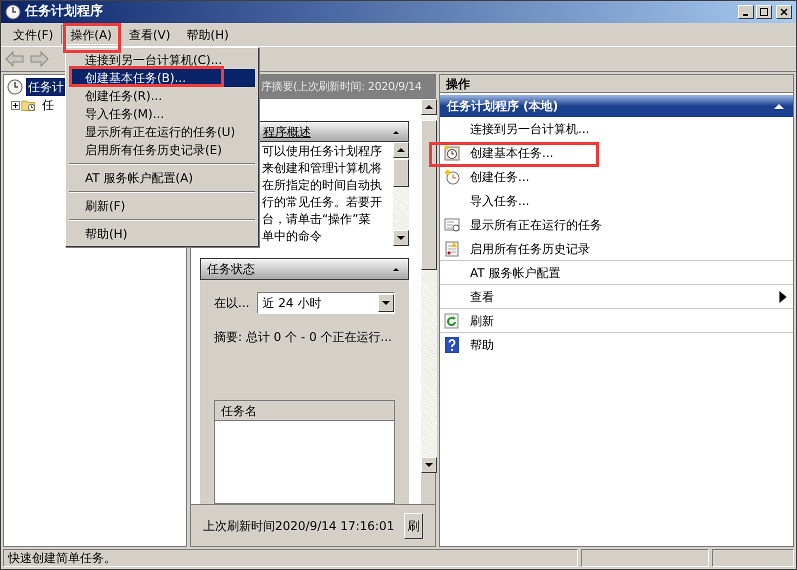 The width and height of the screenshot is (797, 570). What do you see at coordinates (482, 345) in the screenshot?
I see `action-link: 帮助` at bounding box center [482, 345].